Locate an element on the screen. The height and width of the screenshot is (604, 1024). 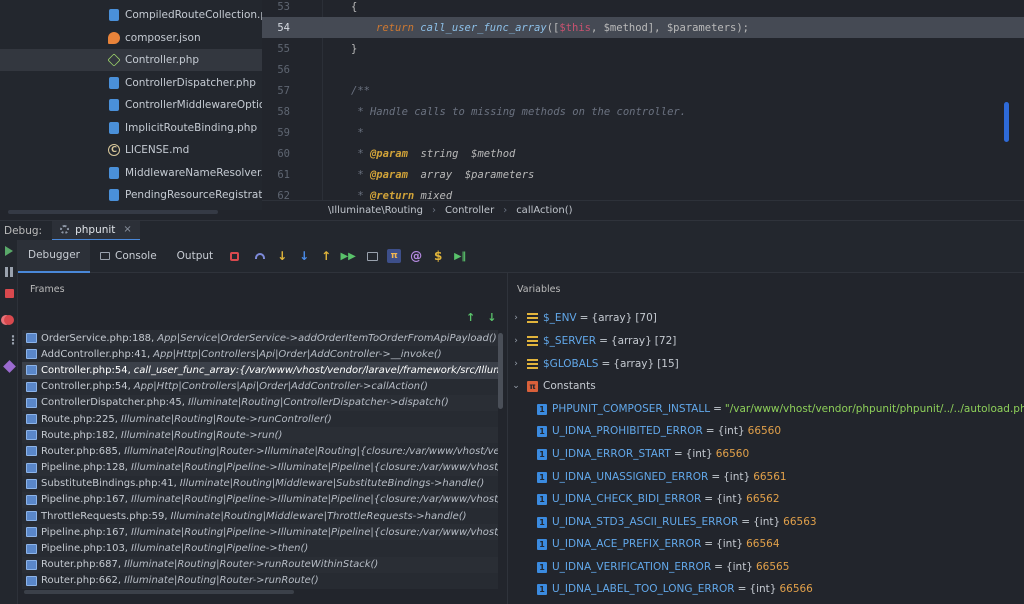
constant-value: 66563 is located at coordinates (800, 522).